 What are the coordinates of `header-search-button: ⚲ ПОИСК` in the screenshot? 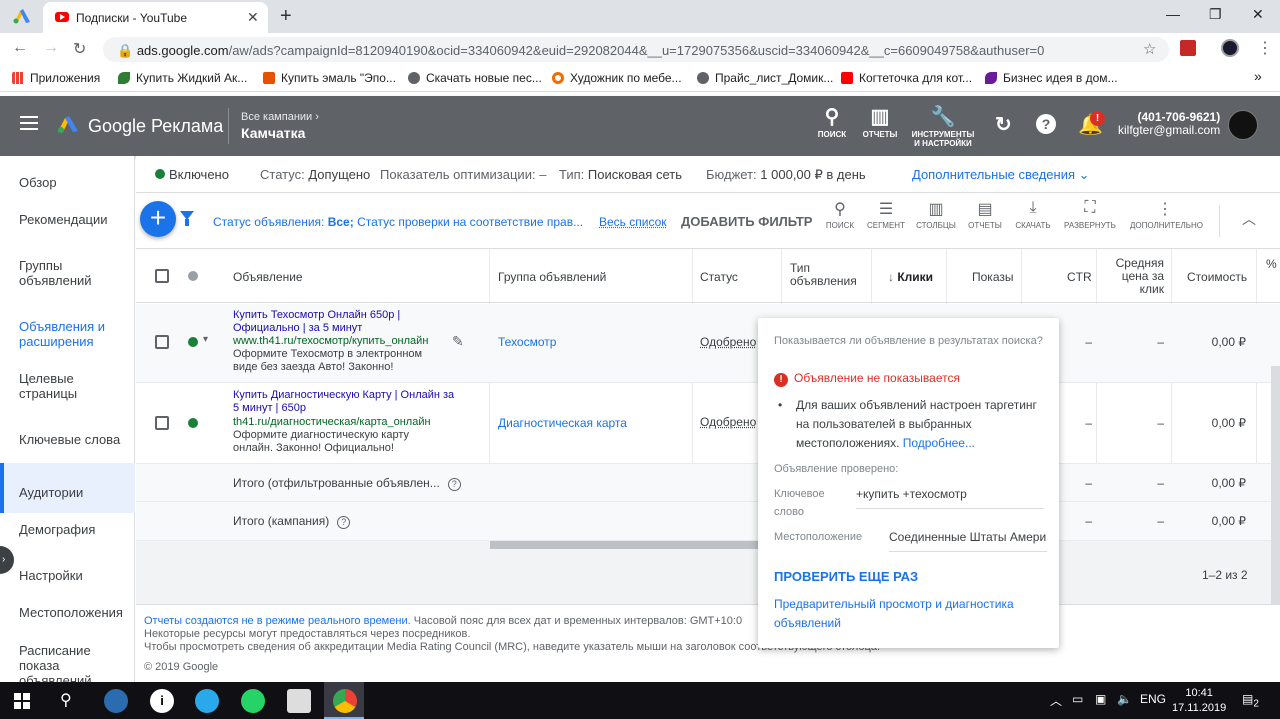 It's located at (832, 122).